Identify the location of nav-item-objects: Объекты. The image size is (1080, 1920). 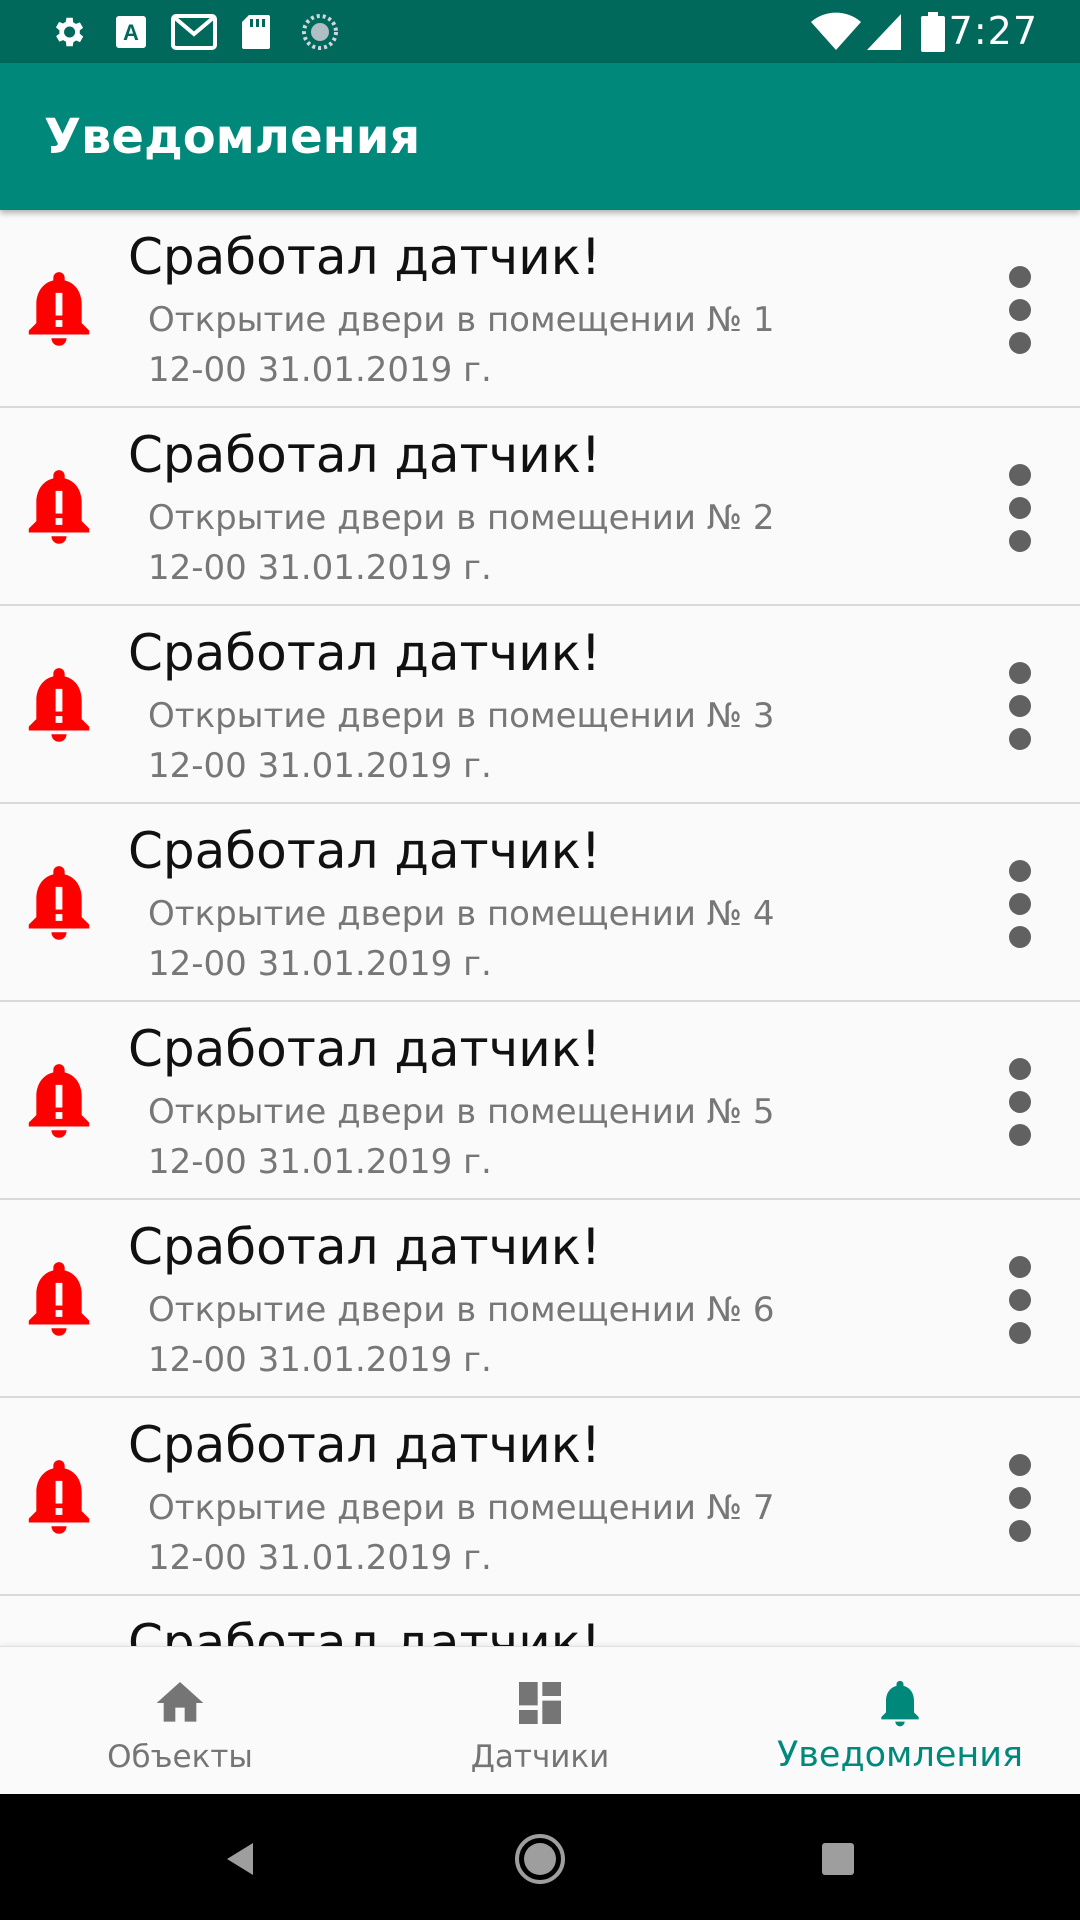
(180, 1721).